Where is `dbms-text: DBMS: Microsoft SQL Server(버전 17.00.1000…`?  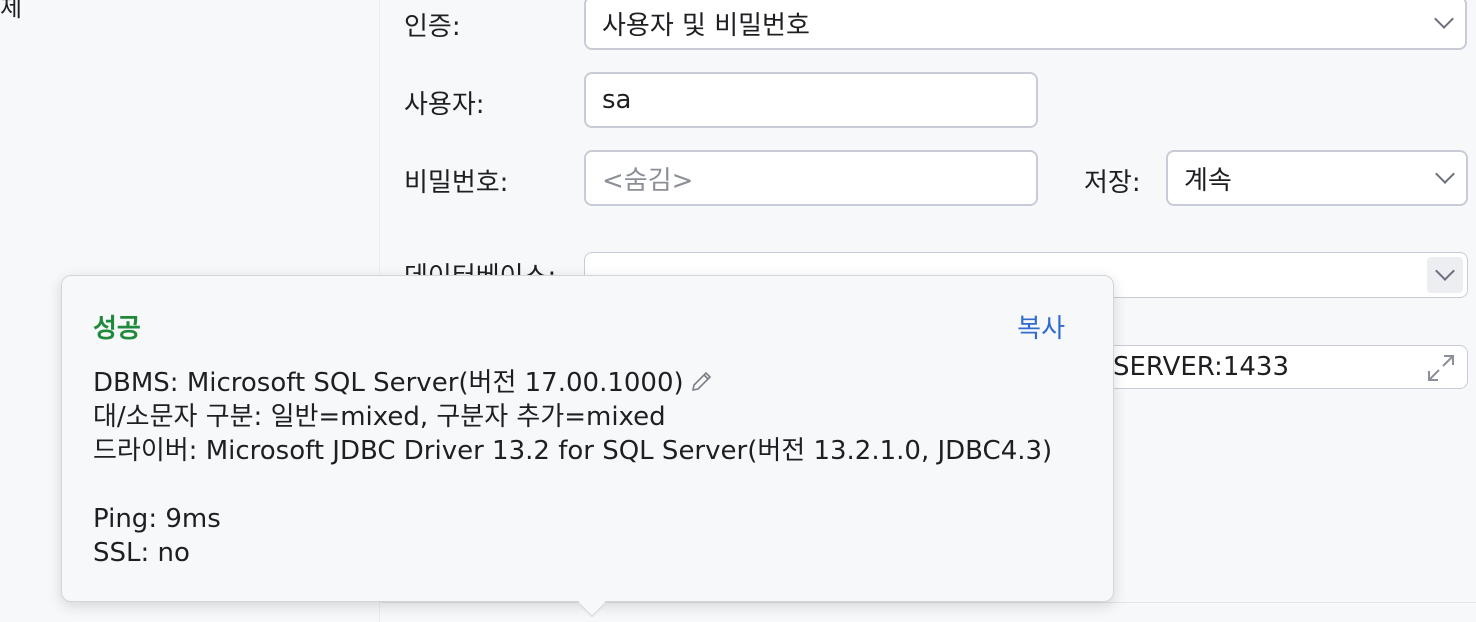
dbms-text: DBMS: Microsoft SQL Server(버전 17.00.1000… is located at coordinates (388, 383).